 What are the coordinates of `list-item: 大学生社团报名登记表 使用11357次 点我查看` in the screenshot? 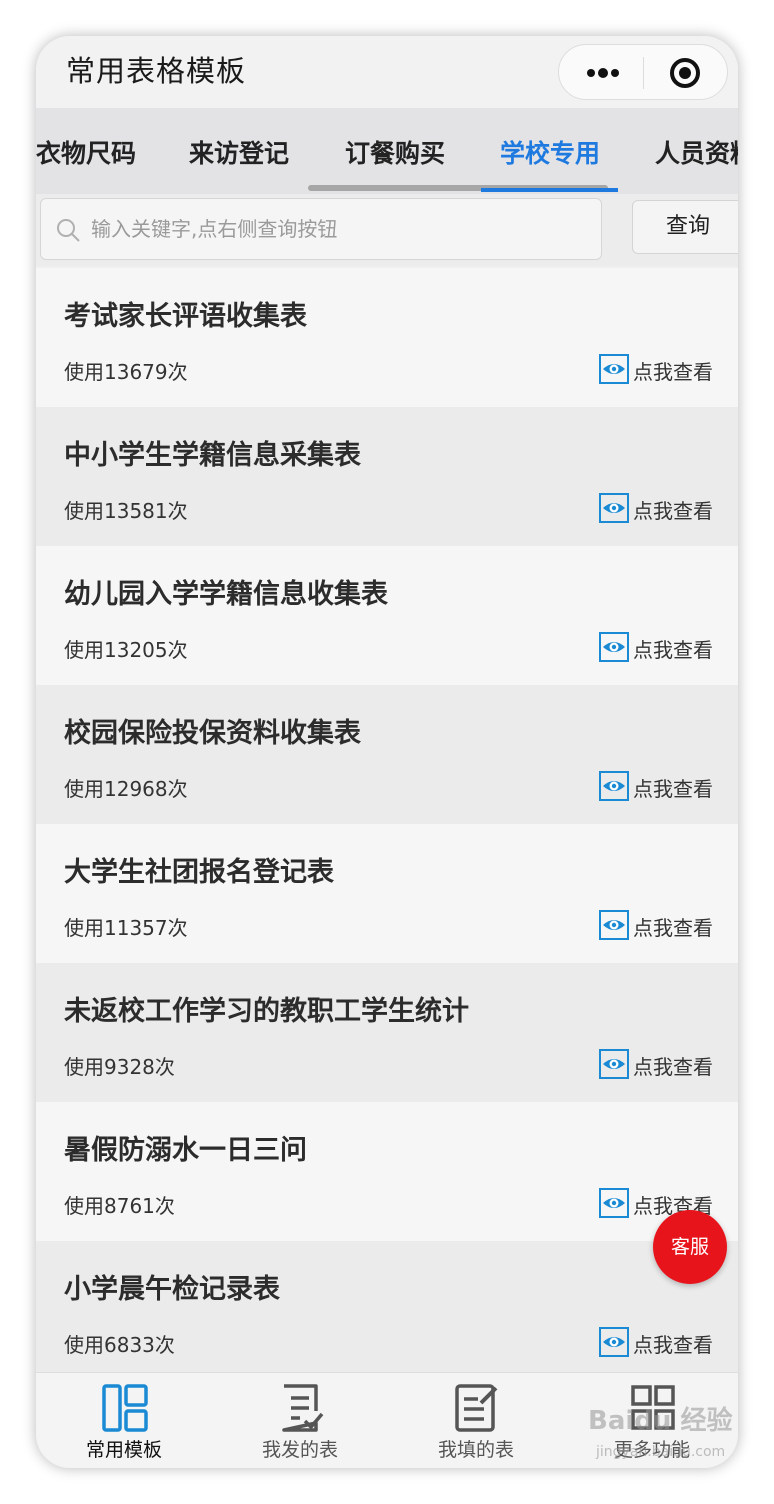 It's located at (387, 893).